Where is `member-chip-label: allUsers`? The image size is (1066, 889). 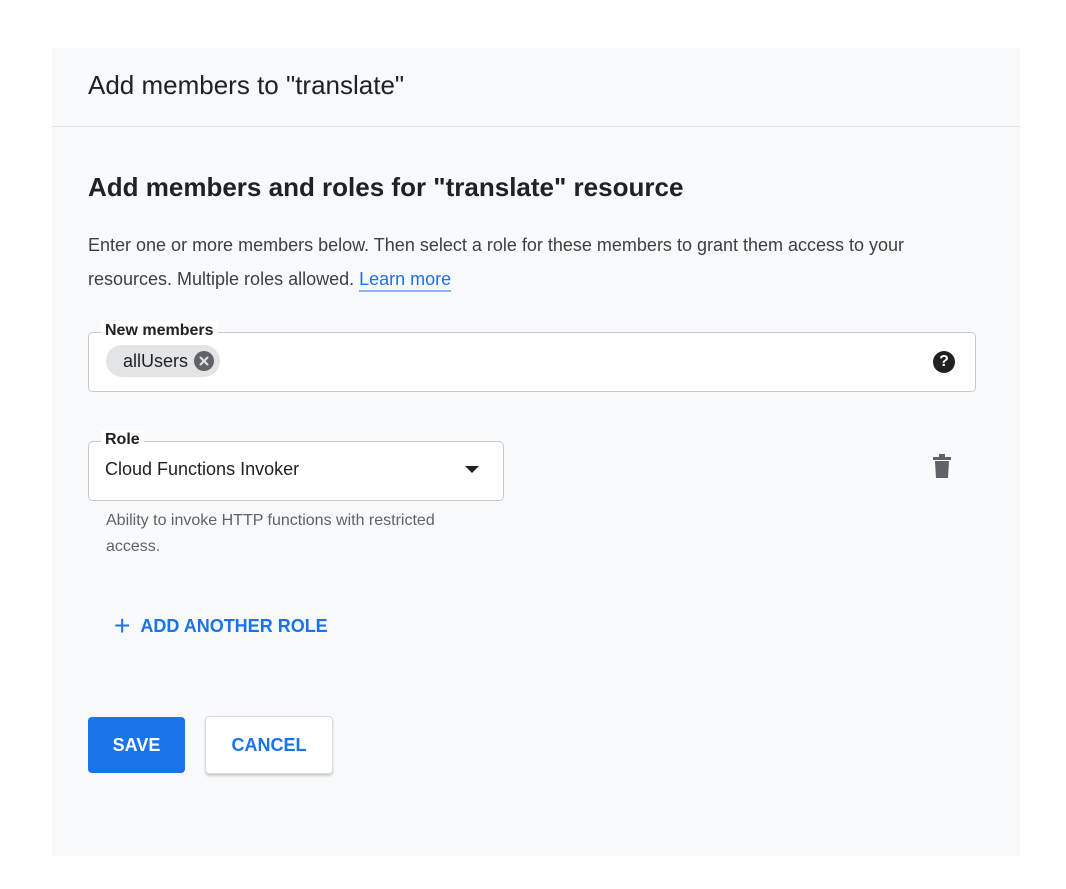 member-chip-label: allUsers is located at coordinates (156, 360).